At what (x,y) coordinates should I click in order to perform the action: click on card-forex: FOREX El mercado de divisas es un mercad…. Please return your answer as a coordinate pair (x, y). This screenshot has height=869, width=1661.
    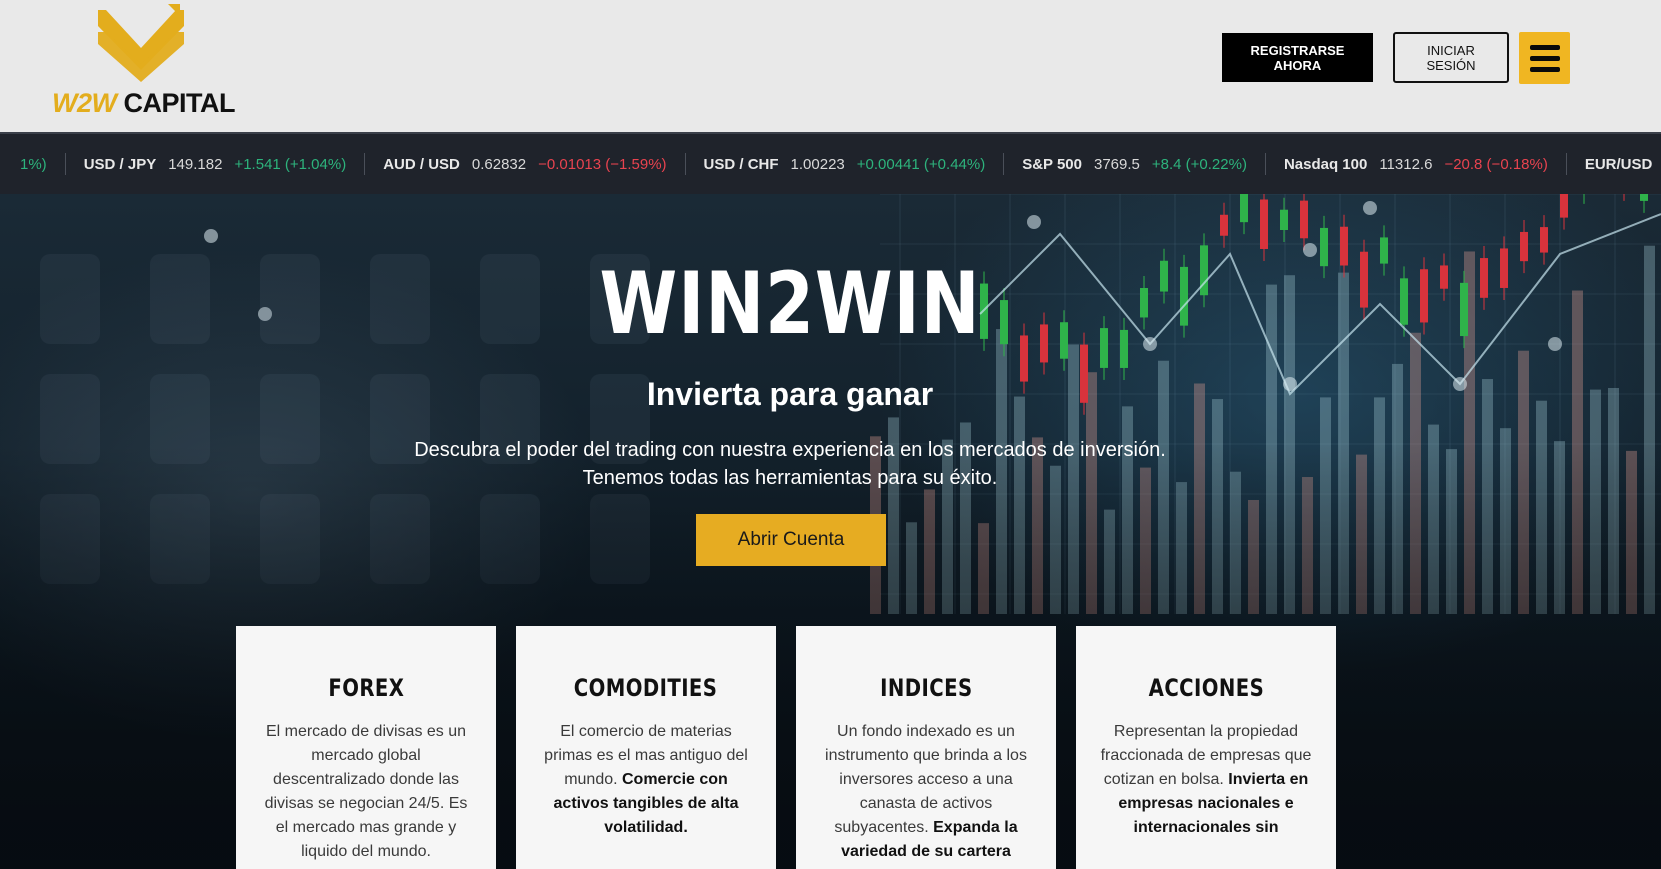
    Looking at the image, I should click on (366, 747).